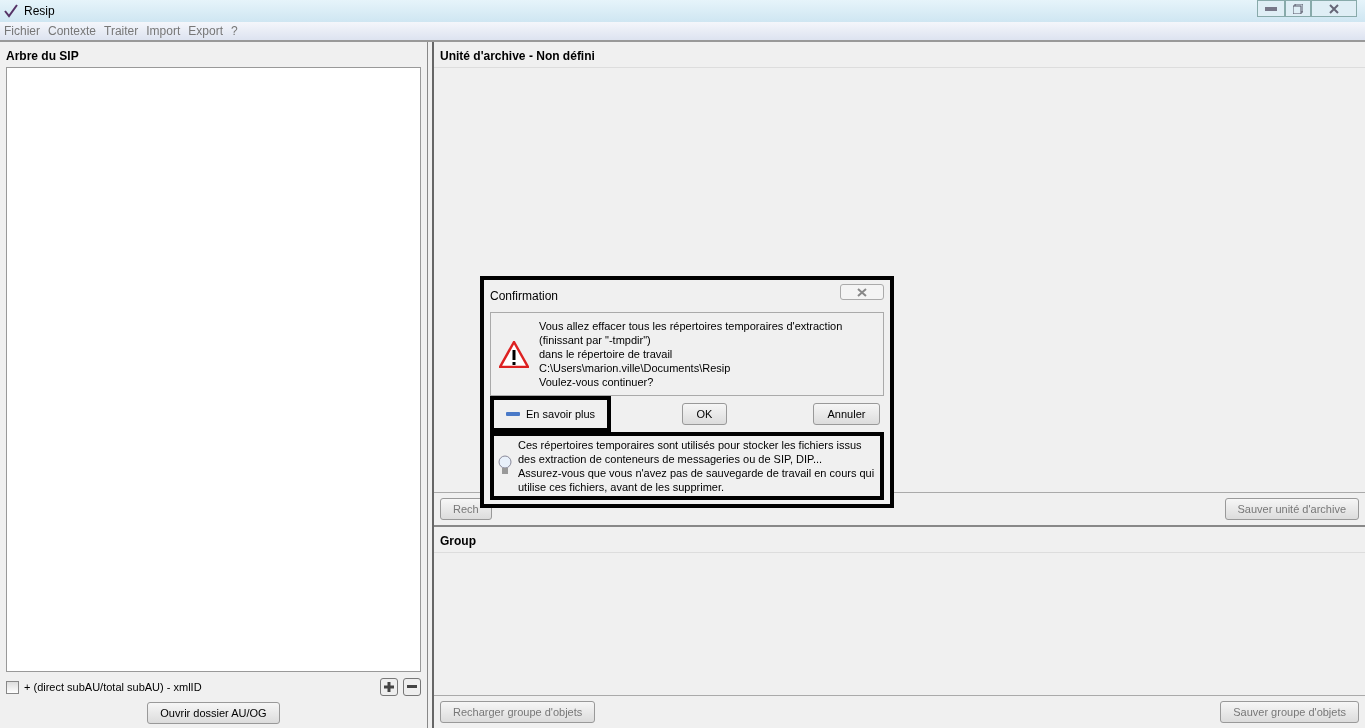  I want to click on minimize-button, so click(1271, 8).